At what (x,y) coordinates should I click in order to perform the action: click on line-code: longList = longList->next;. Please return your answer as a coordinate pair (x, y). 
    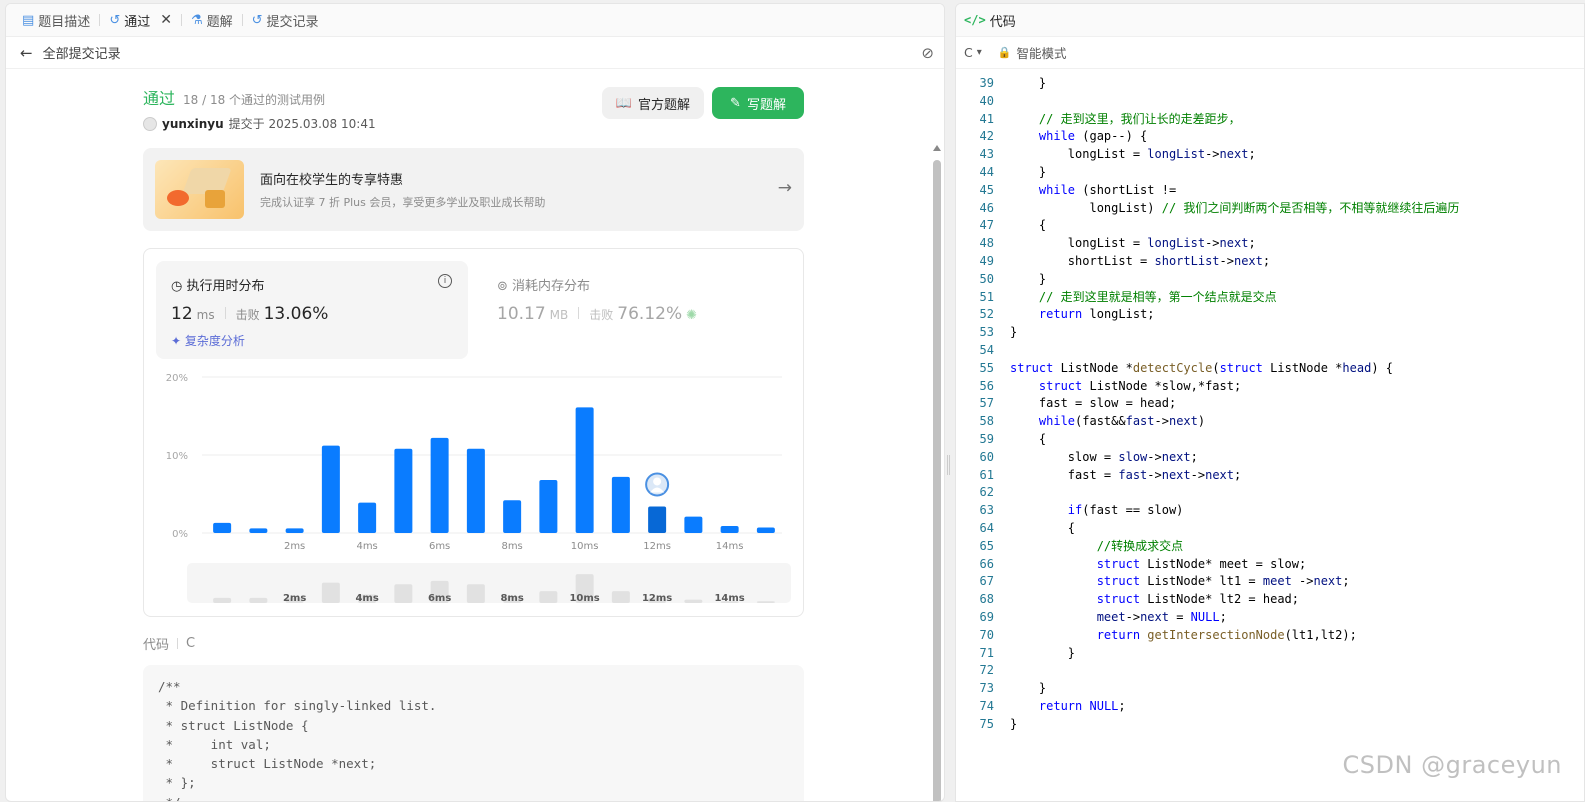
    Looking at the image, I should click on (1133, 243).